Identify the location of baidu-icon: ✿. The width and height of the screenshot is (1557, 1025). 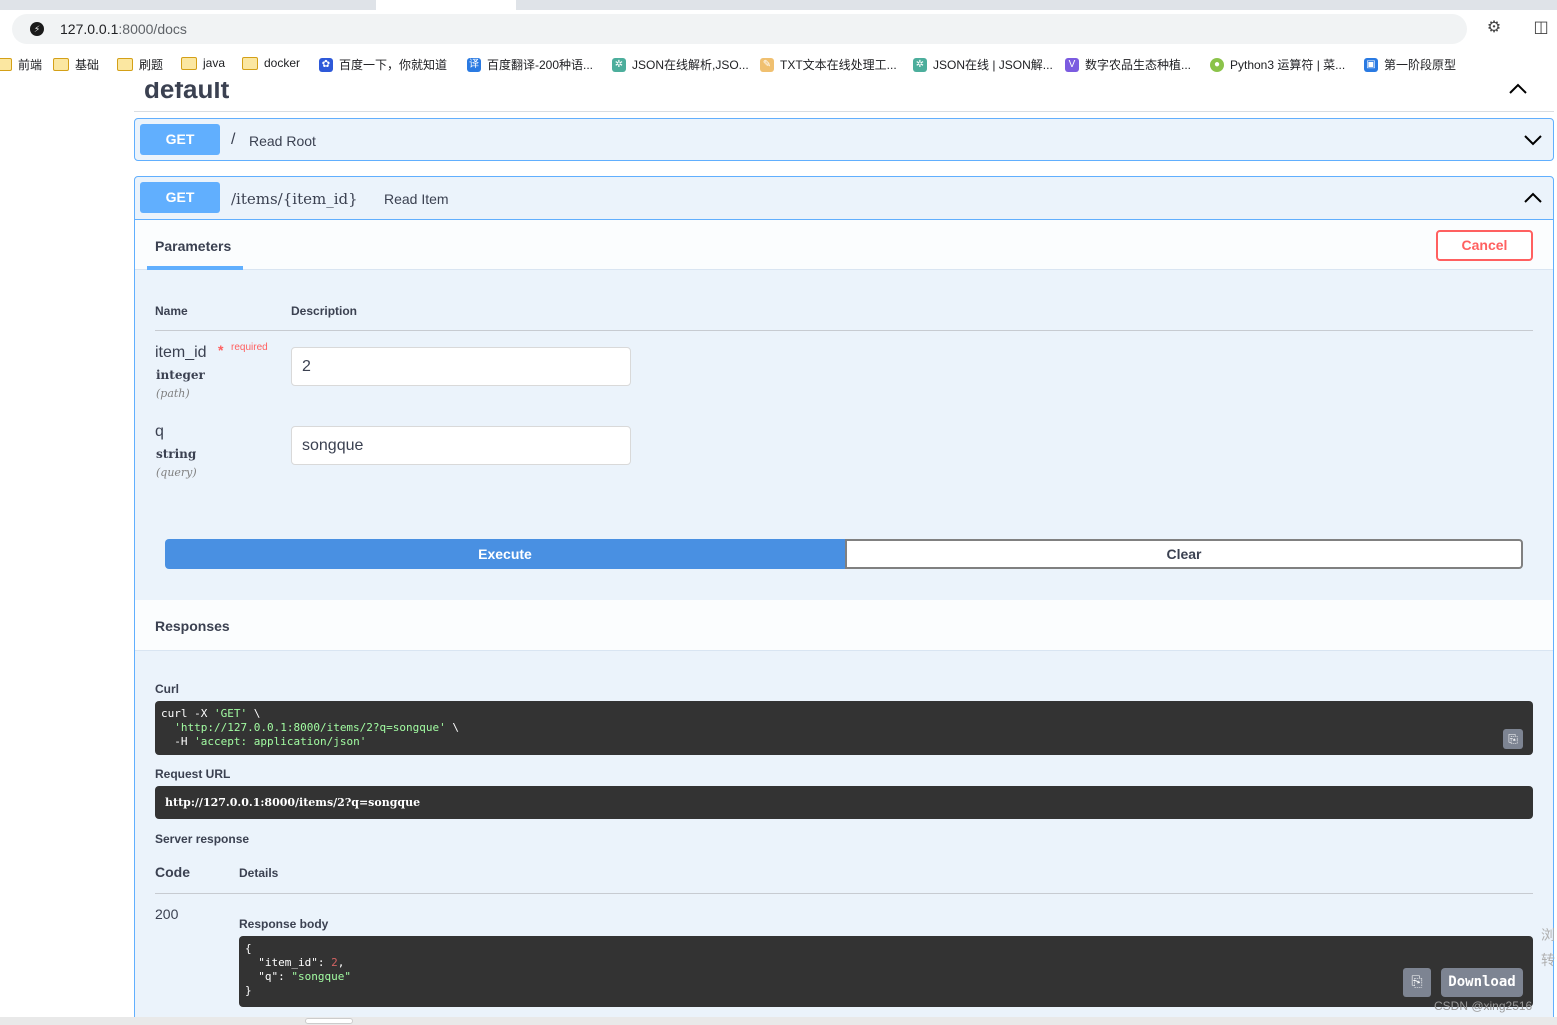
(326, 64).